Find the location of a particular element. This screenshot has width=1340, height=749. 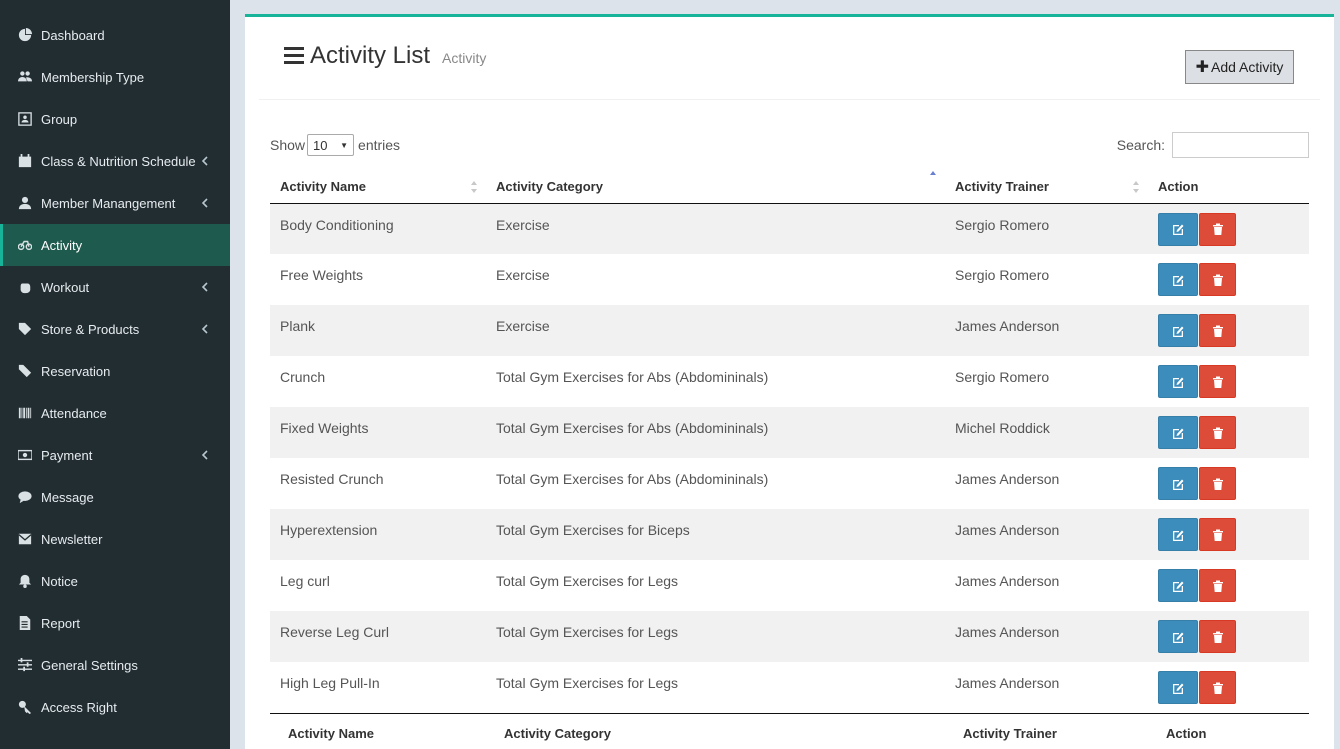

column-header-label: Activity Name is located at coordinates (323, 186).